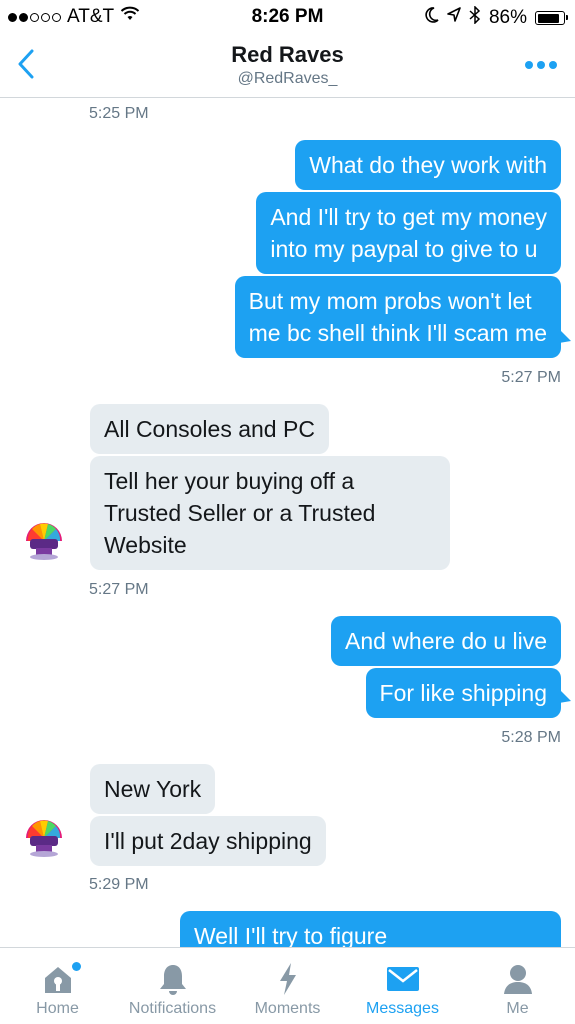 The width and height of the screenshot is (575, 1024). I want to click on bluetooth-icon, so click(475, 17).